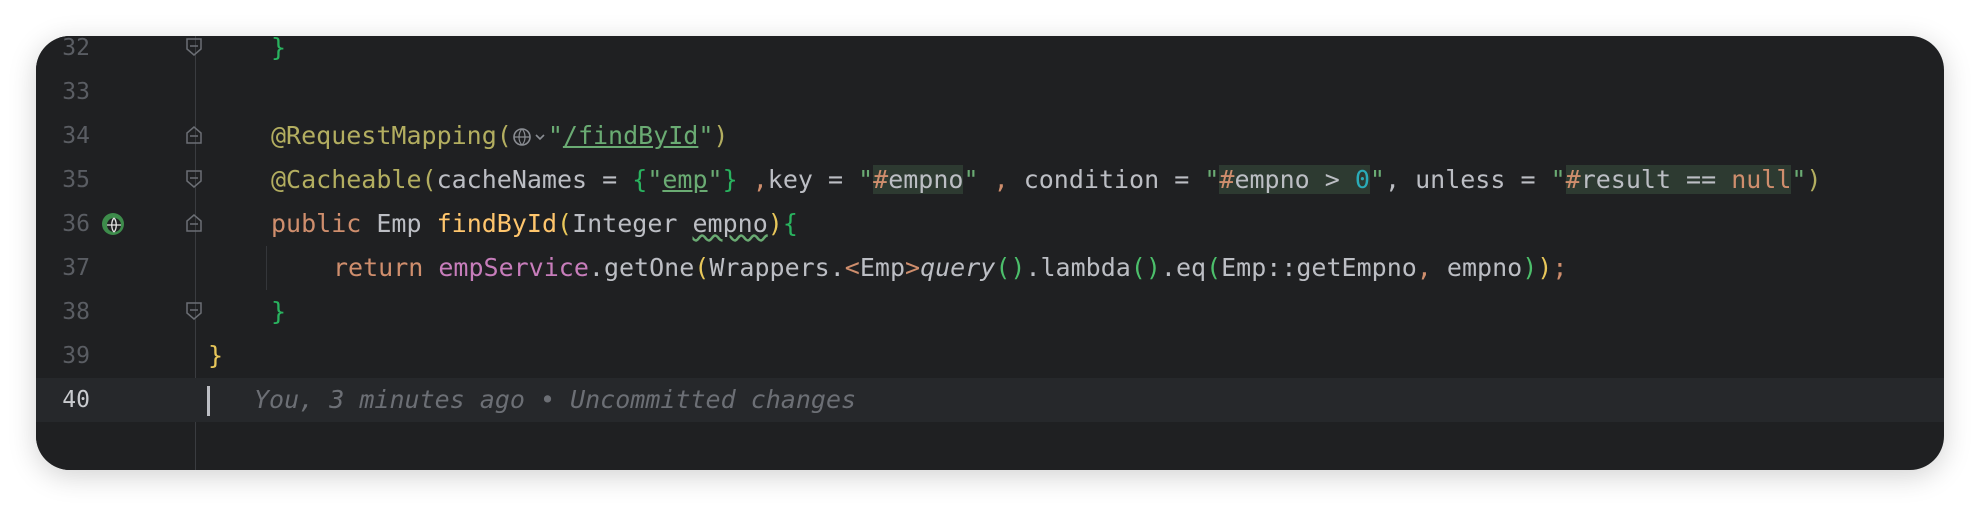 This screenshot has width=1980, height=506. What do you see at coordinates (208, 401) in the screenshot?
I see `text-caret` at bounding box center [208, 401].